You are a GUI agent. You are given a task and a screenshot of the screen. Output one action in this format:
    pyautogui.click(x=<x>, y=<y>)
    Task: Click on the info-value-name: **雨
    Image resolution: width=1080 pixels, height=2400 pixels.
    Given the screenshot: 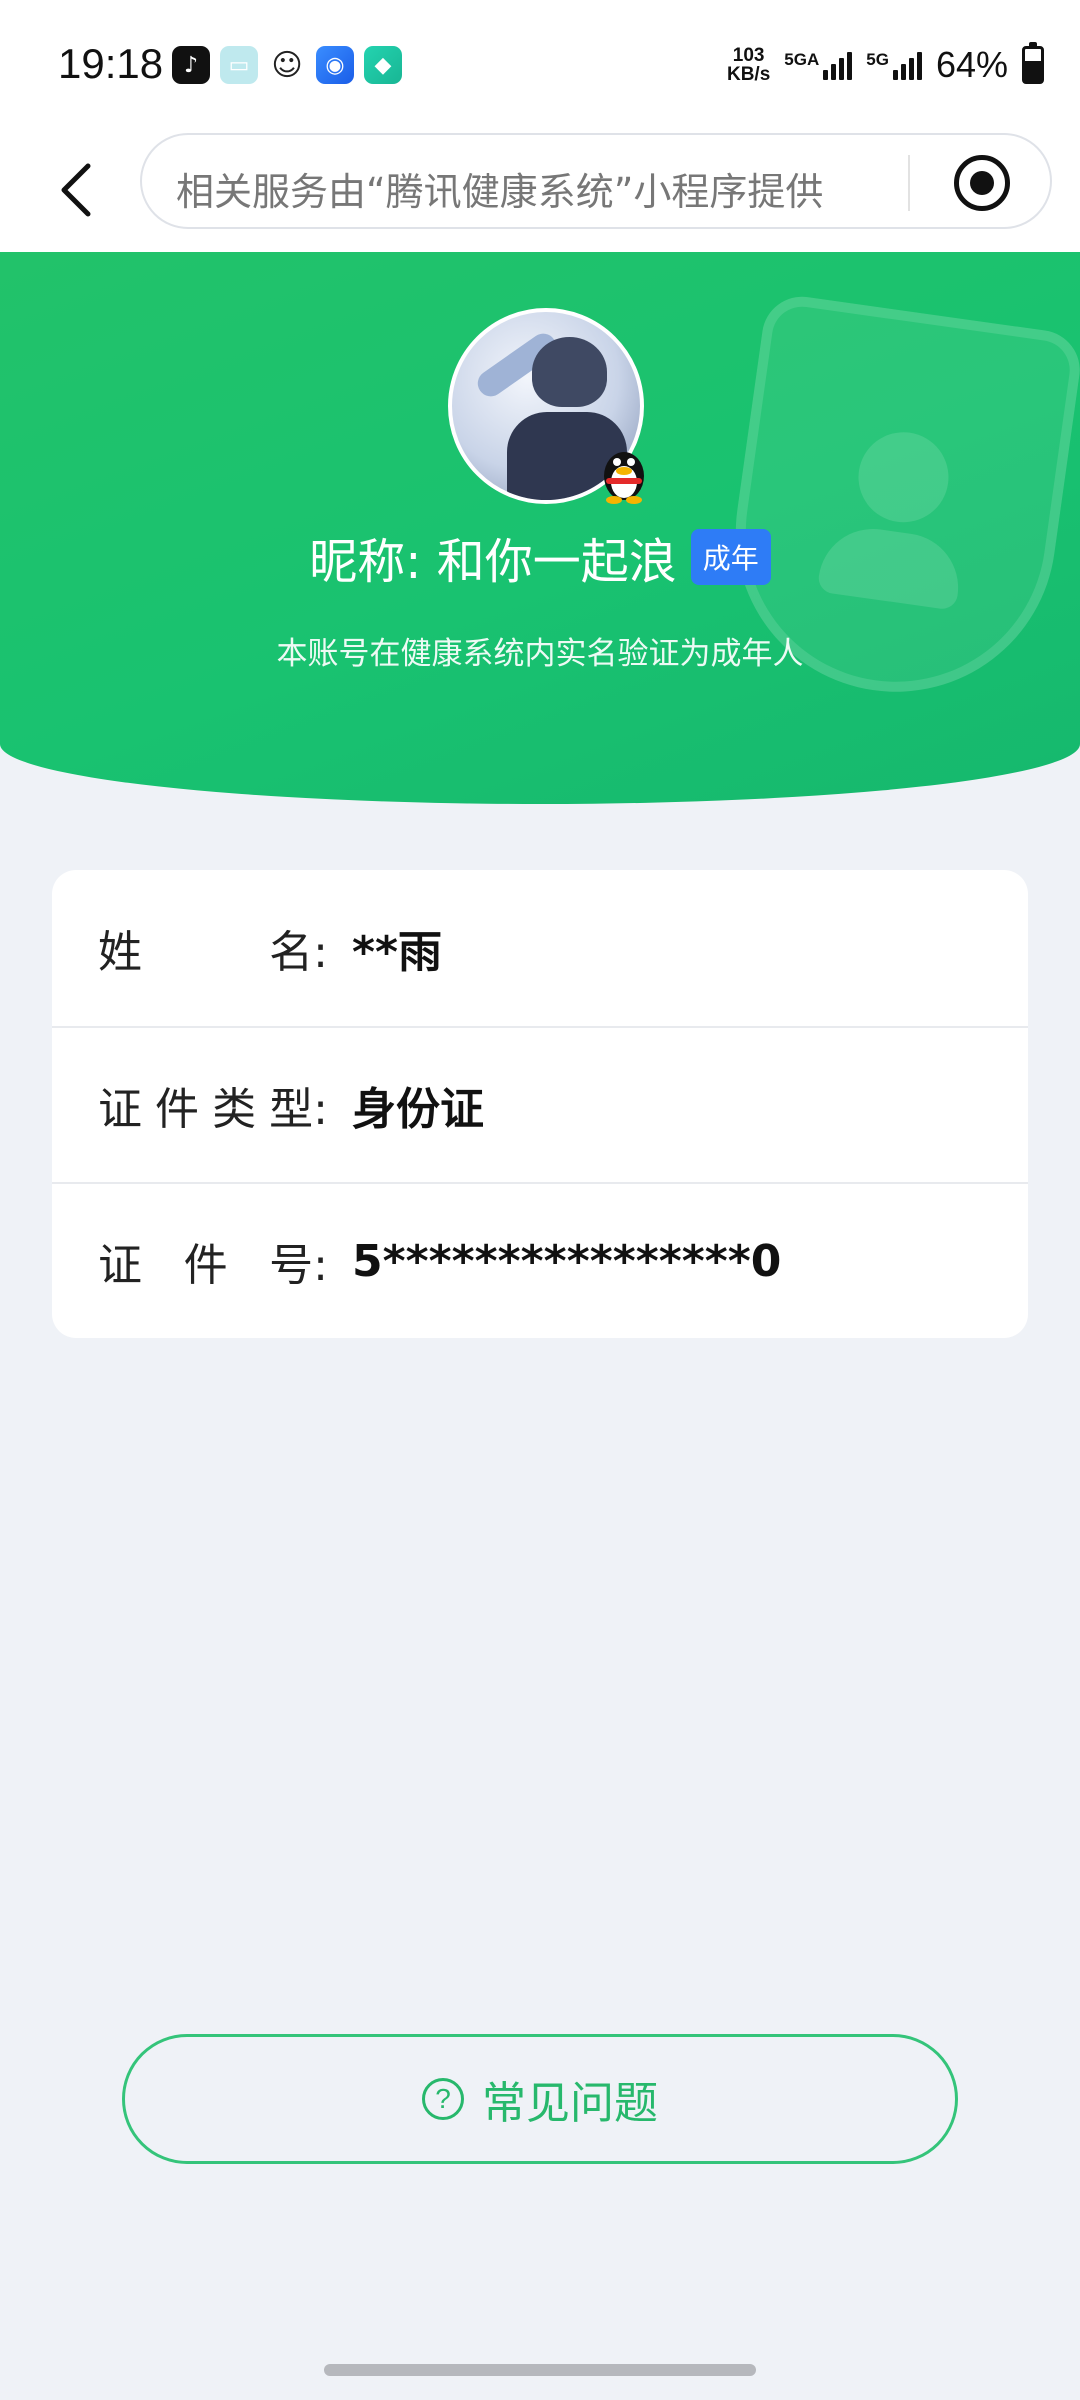 What is the action you would take?
    pyautogui.click(x=397, y=952)
    